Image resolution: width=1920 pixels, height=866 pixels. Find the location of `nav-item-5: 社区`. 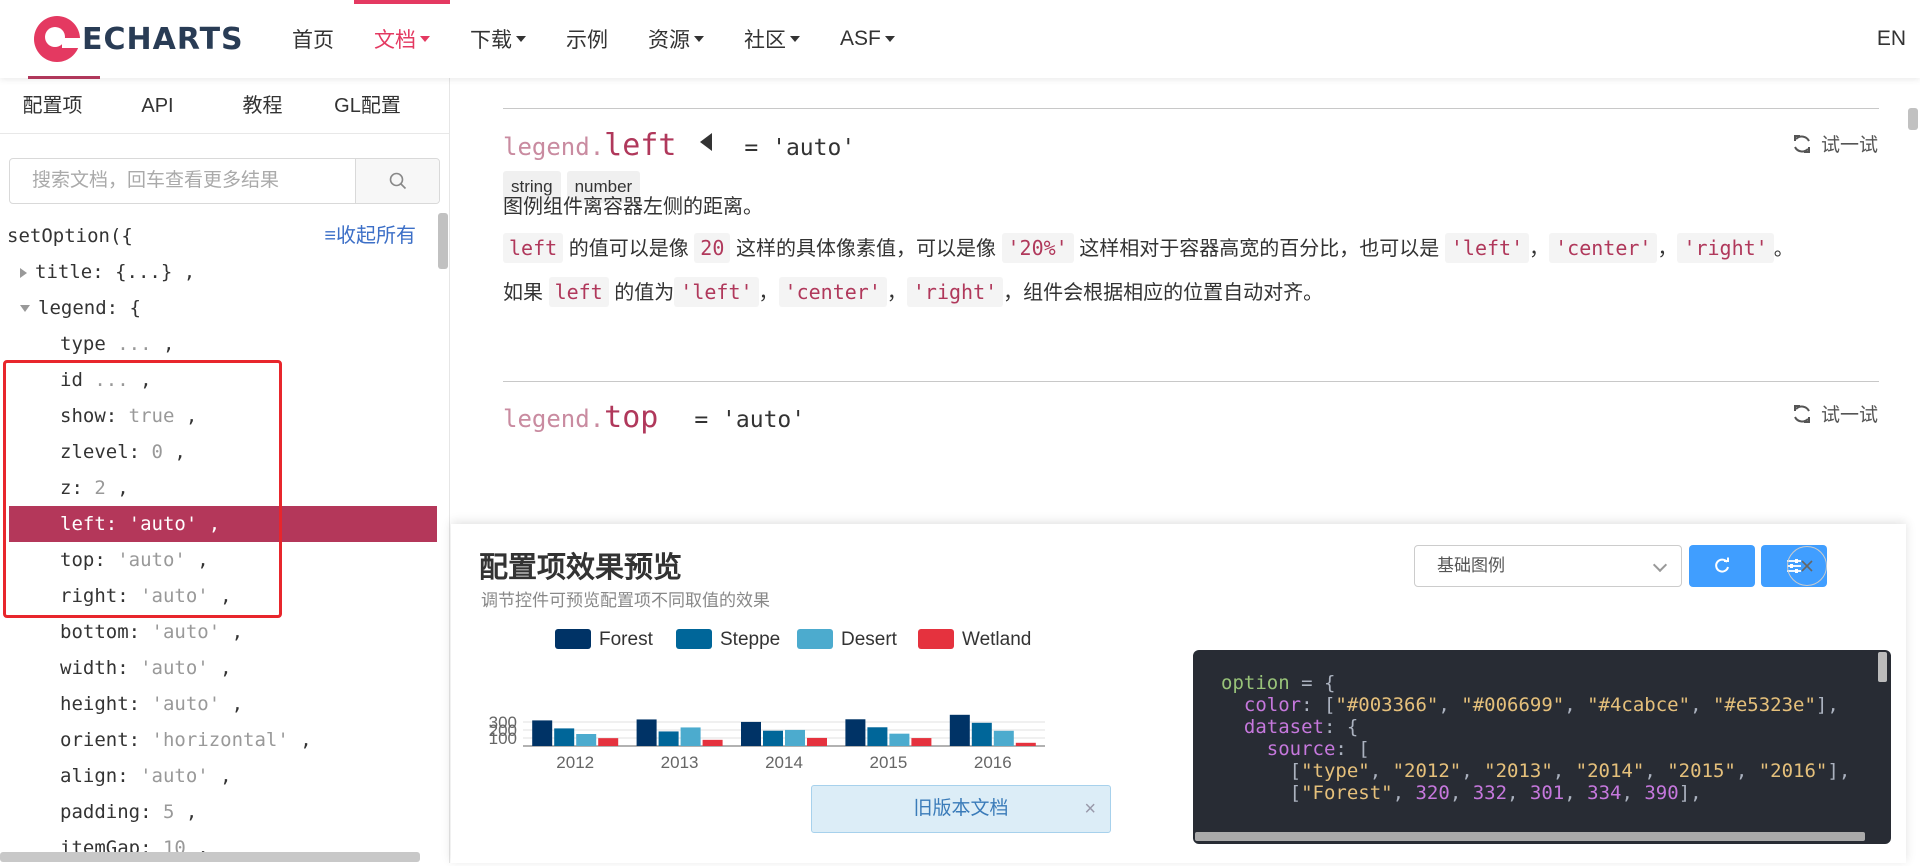

nav-item-5: 社区 is located at coordinates (772, 39).